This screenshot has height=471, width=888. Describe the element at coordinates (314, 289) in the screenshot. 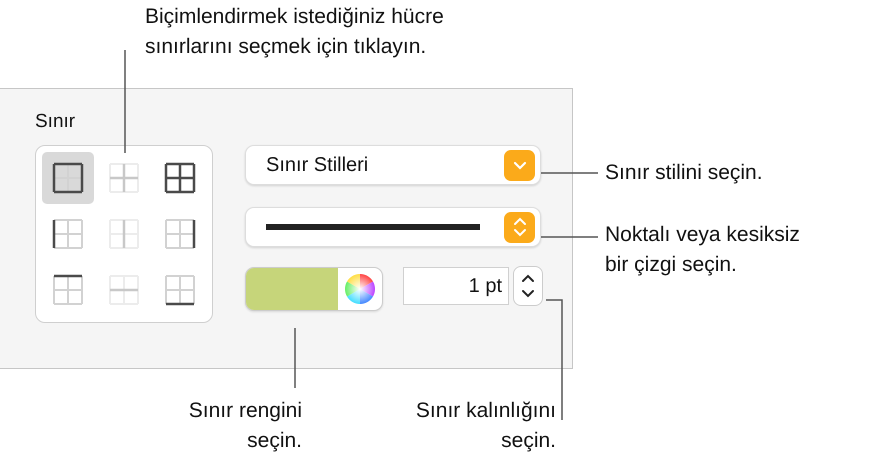

I see `color-well` at that location.